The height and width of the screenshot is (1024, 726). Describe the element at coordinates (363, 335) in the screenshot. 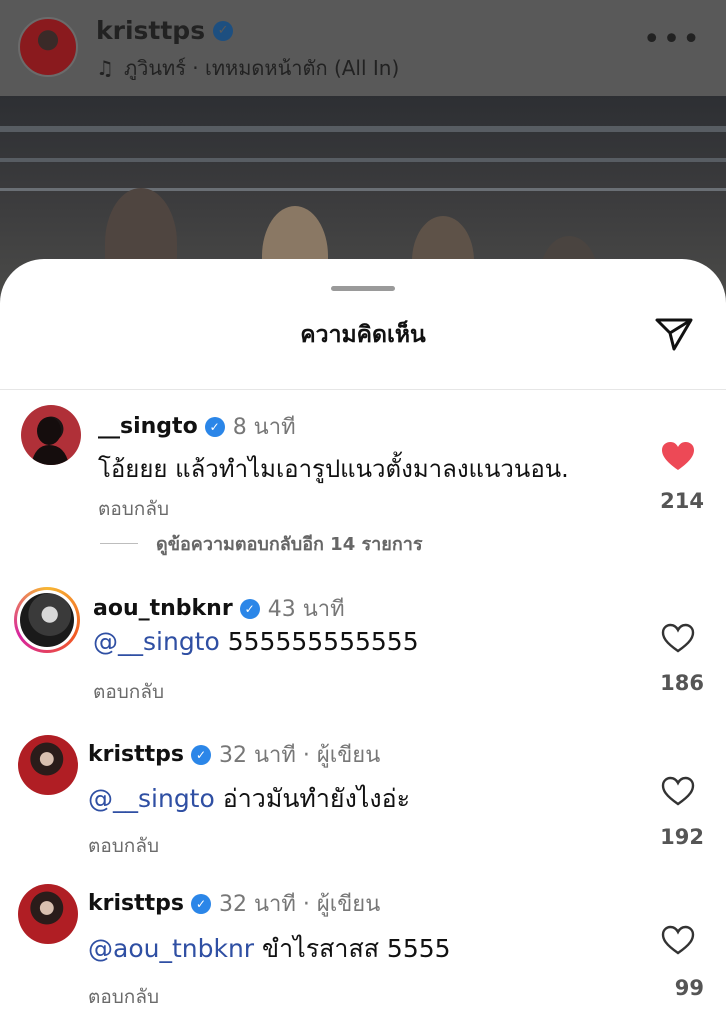

I see `sheet-title: ความคิดเห็น` at that location.